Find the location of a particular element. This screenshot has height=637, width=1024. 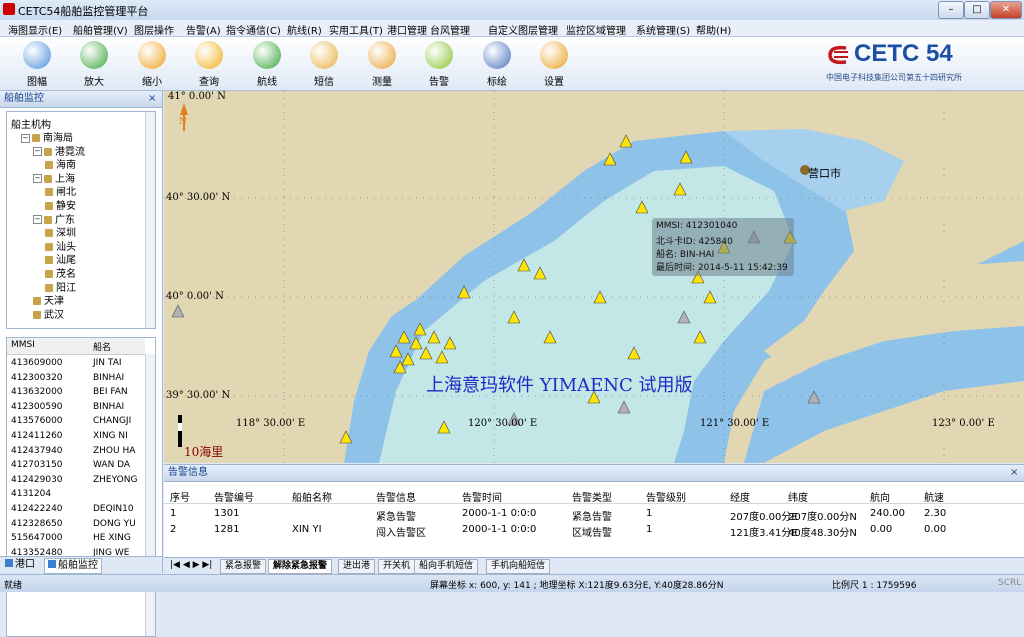

info-last-time: 最后时间: 2014-5-11 15:42:39 is located at coordinates (722, 268).